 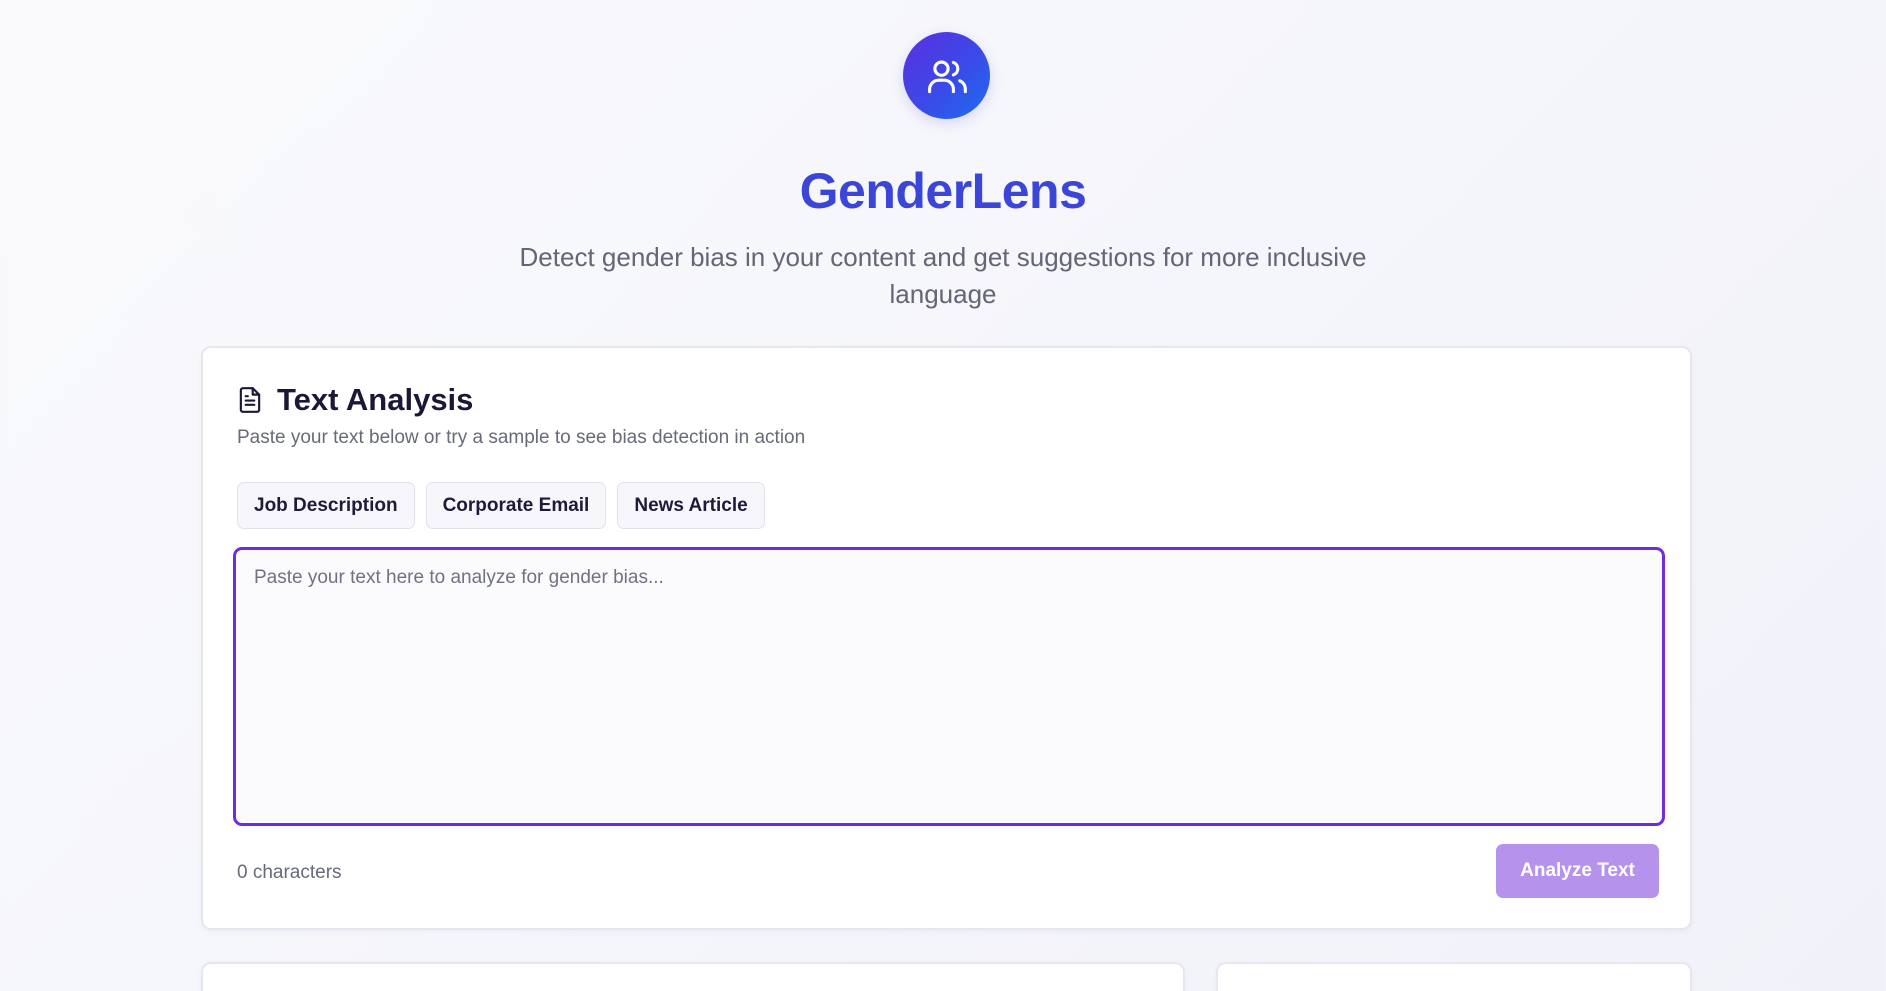 I want to click on app-logo, so click(x=946, y=75).